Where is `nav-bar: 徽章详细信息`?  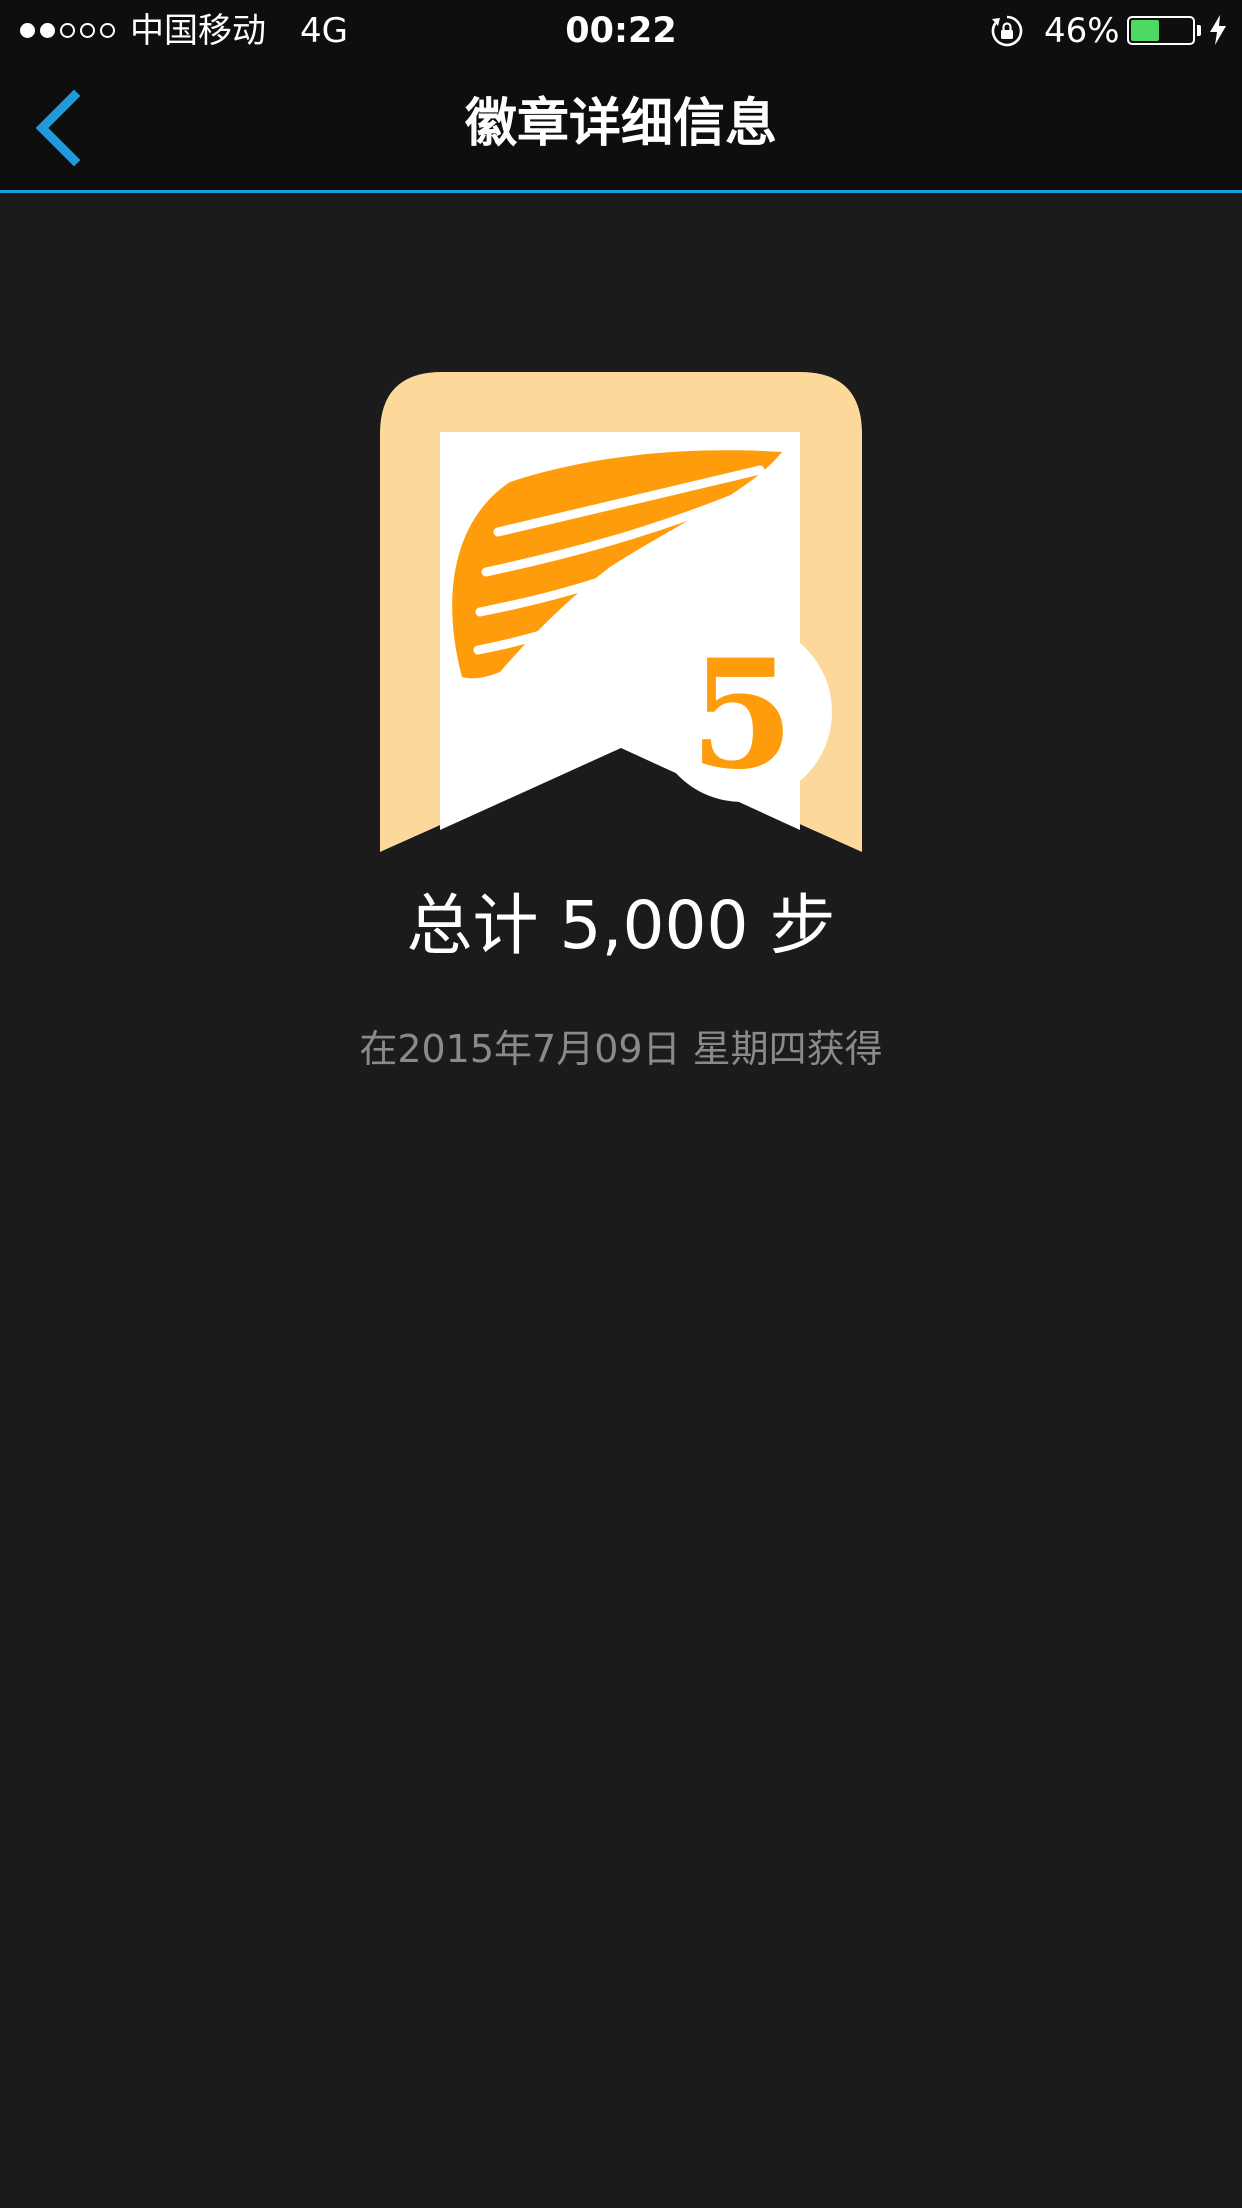 nav-bar: 徽章详细信息 is located at coordinates (621, 127).